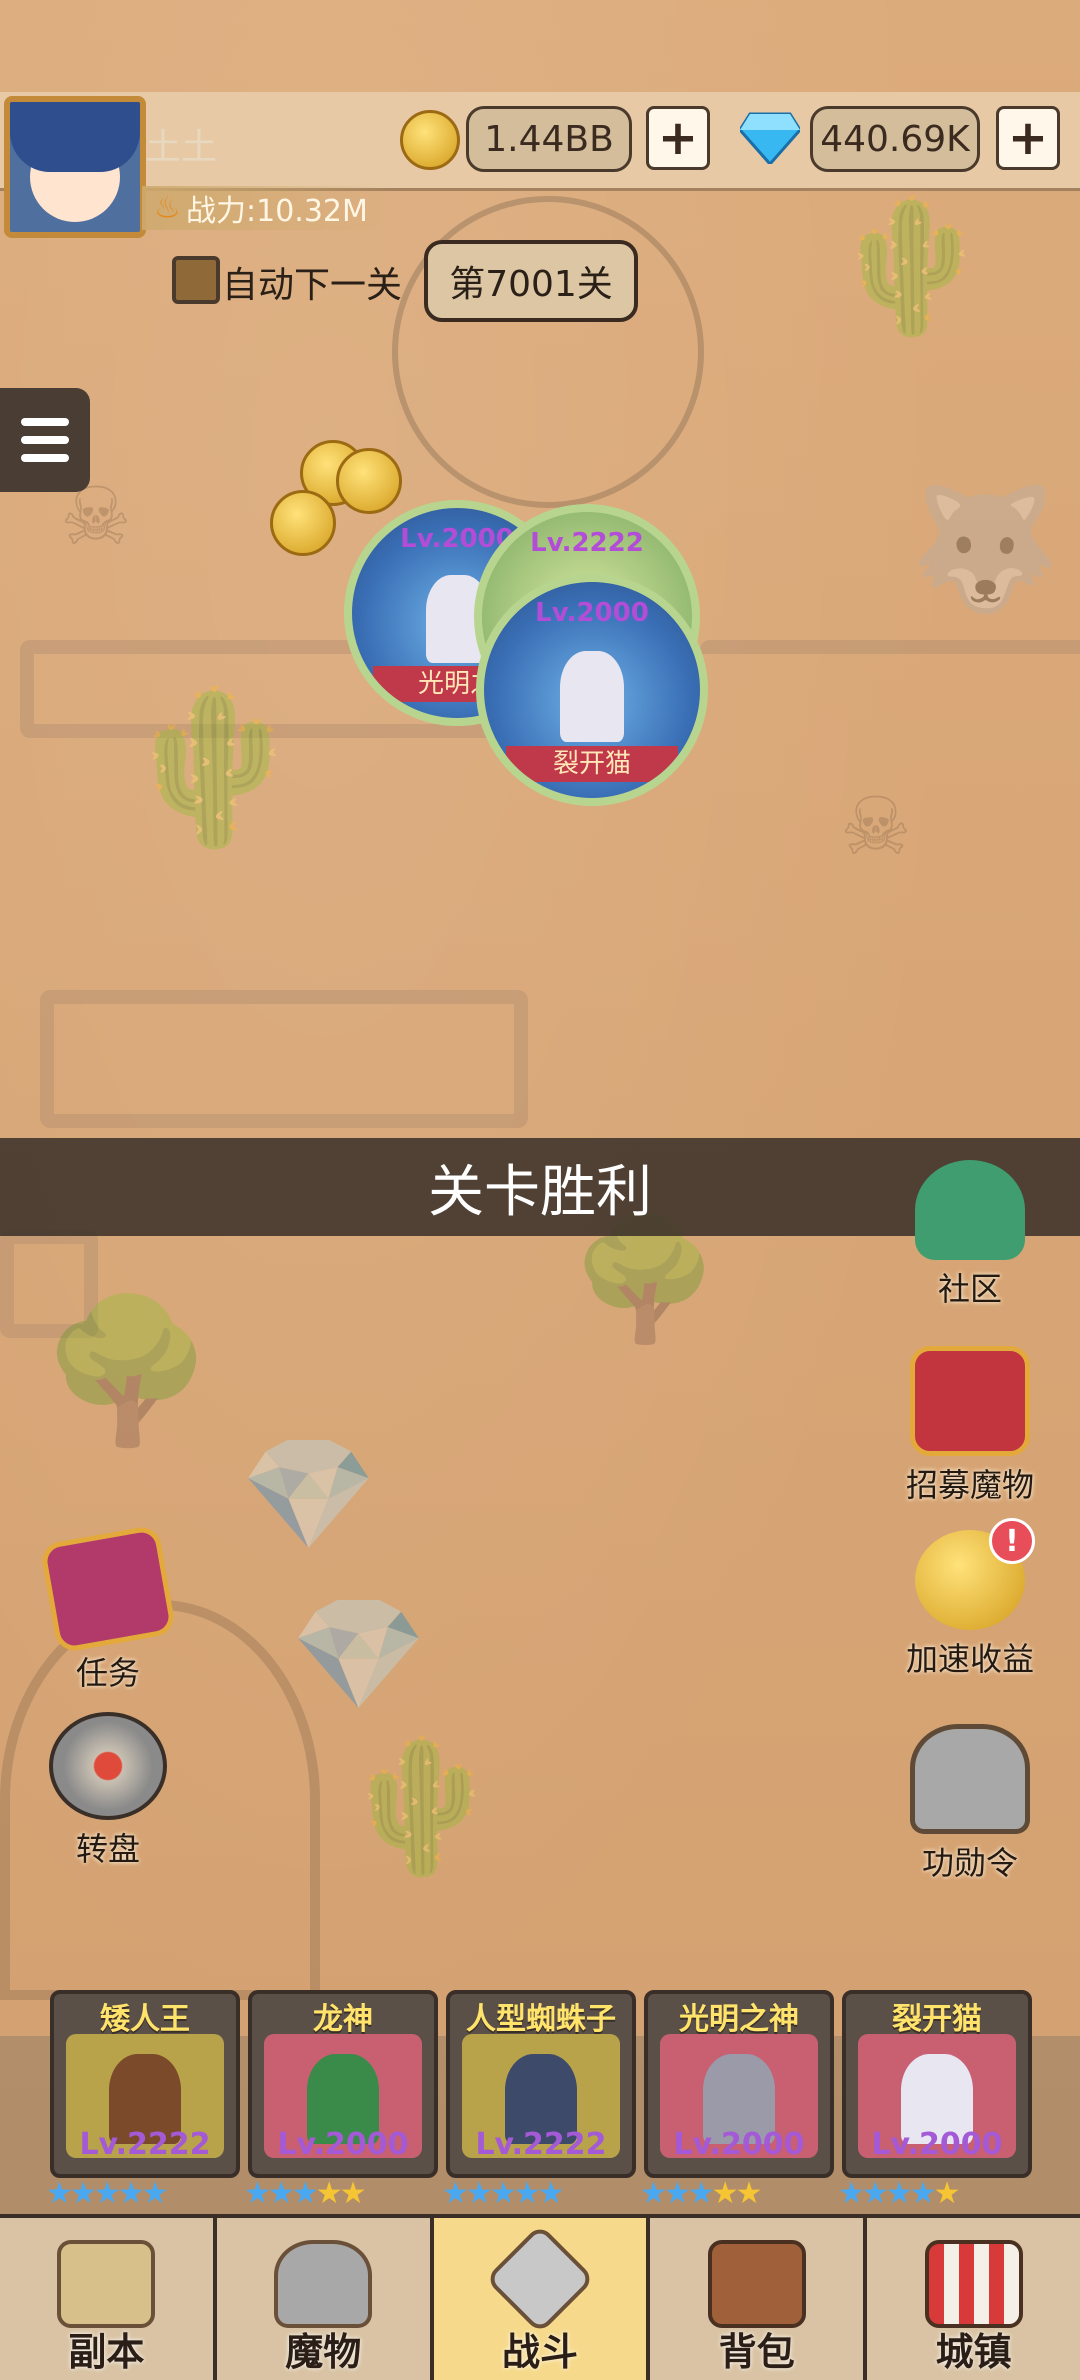 The height and width of the screenshot is (2380, 1080). I want to click on diamond-icon, so click(770, 138).